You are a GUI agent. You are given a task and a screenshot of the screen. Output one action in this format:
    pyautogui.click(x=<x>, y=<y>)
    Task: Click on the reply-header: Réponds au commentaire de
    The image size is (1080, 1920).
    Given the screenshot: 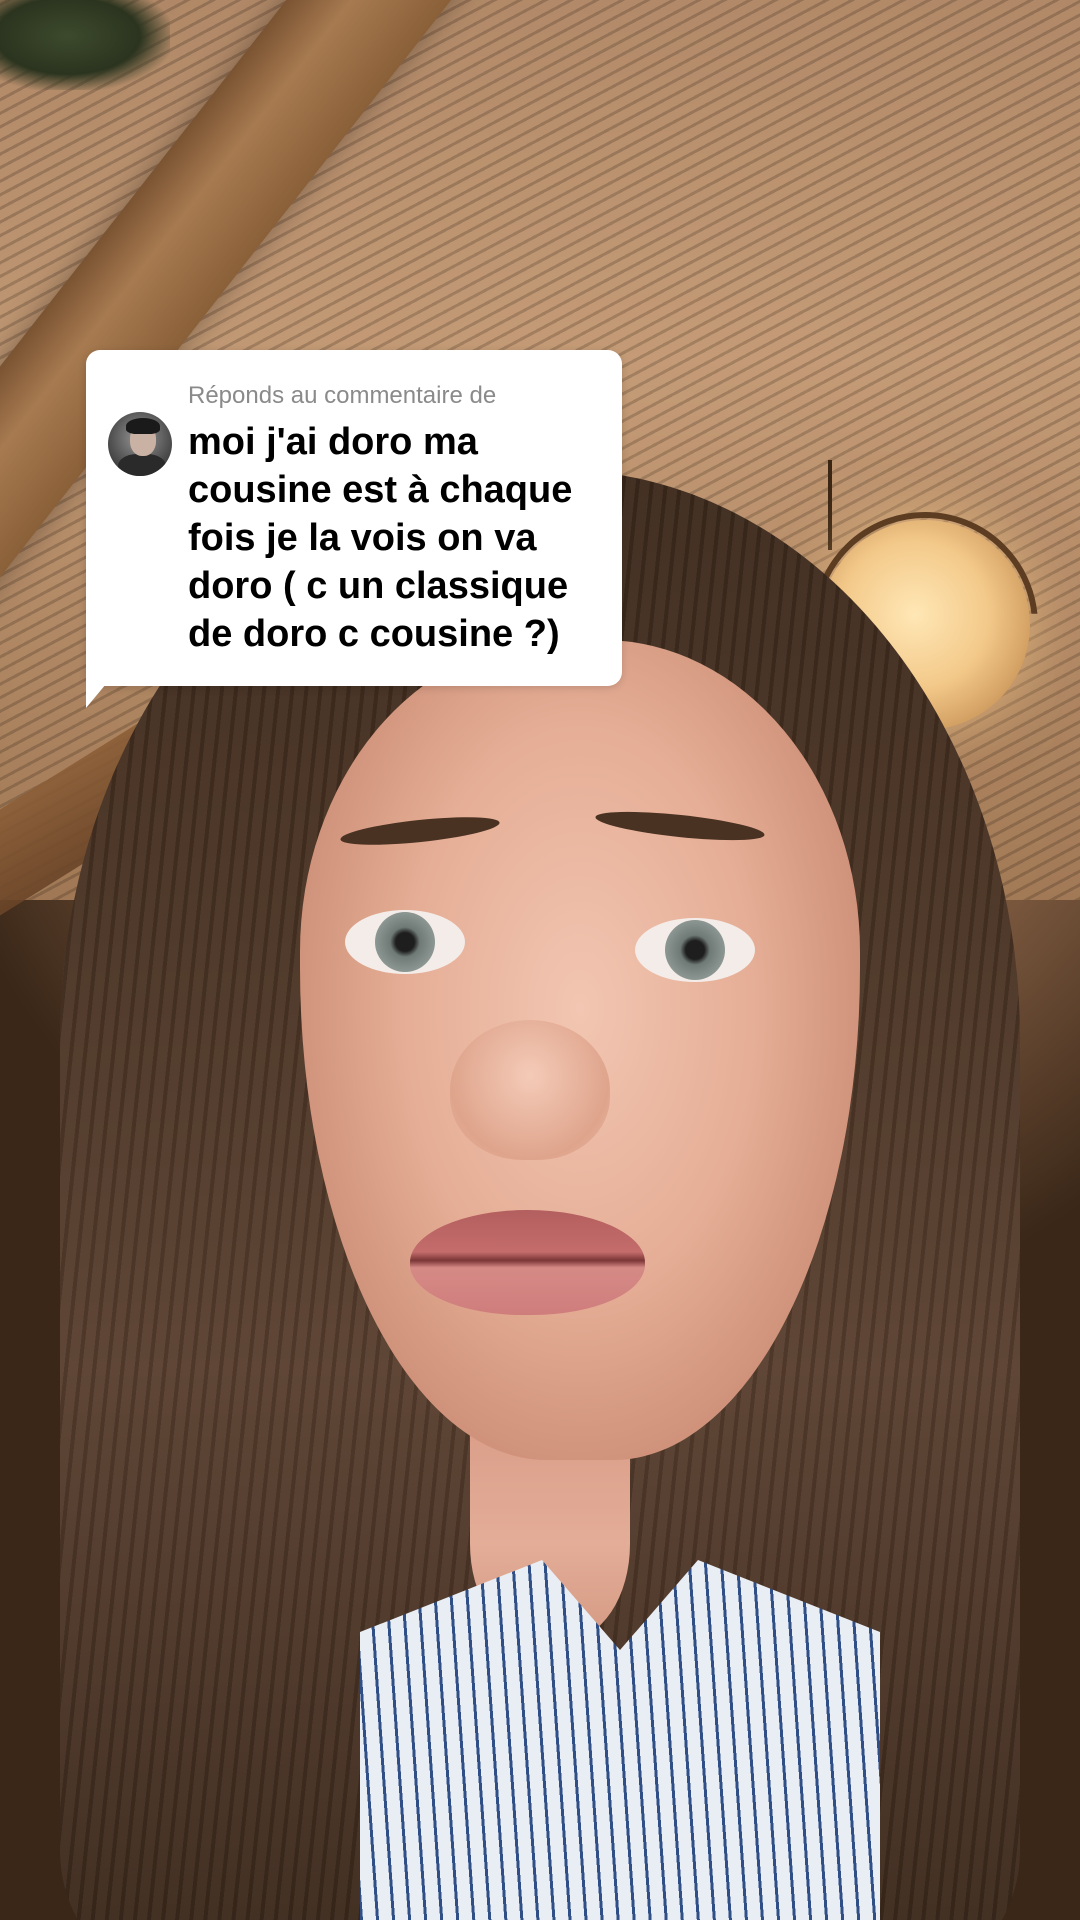 What is the action you would take?
    pyautogui.click(x=342, y=395)
    